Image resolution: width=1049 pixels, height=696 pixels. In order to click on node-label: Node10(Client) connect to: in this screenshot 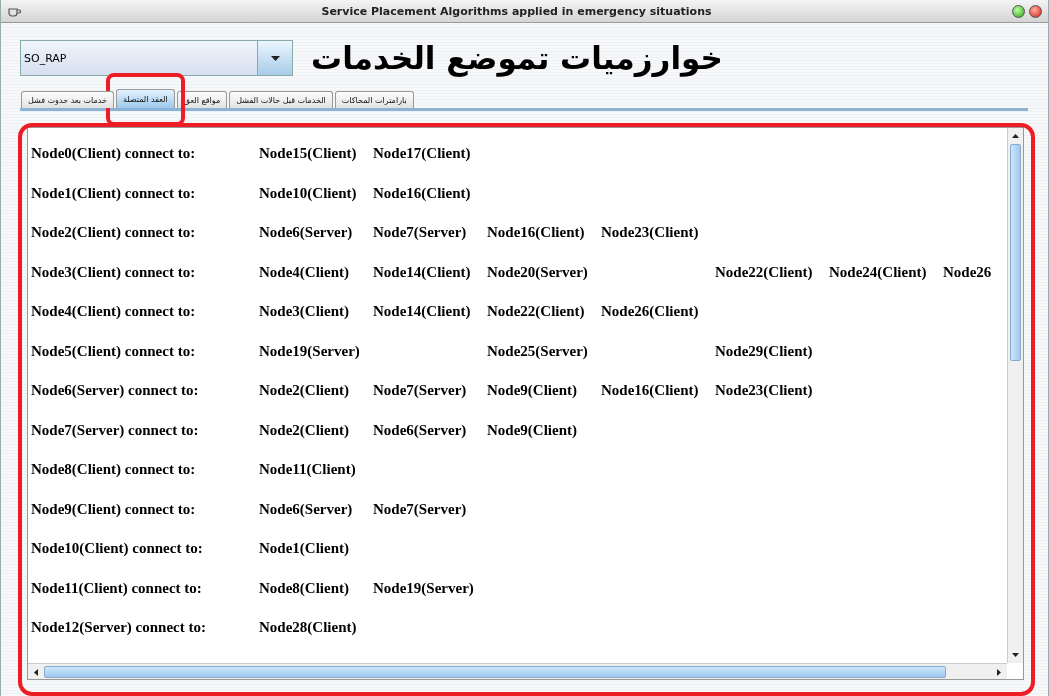, I will do `click(117, 549)`.